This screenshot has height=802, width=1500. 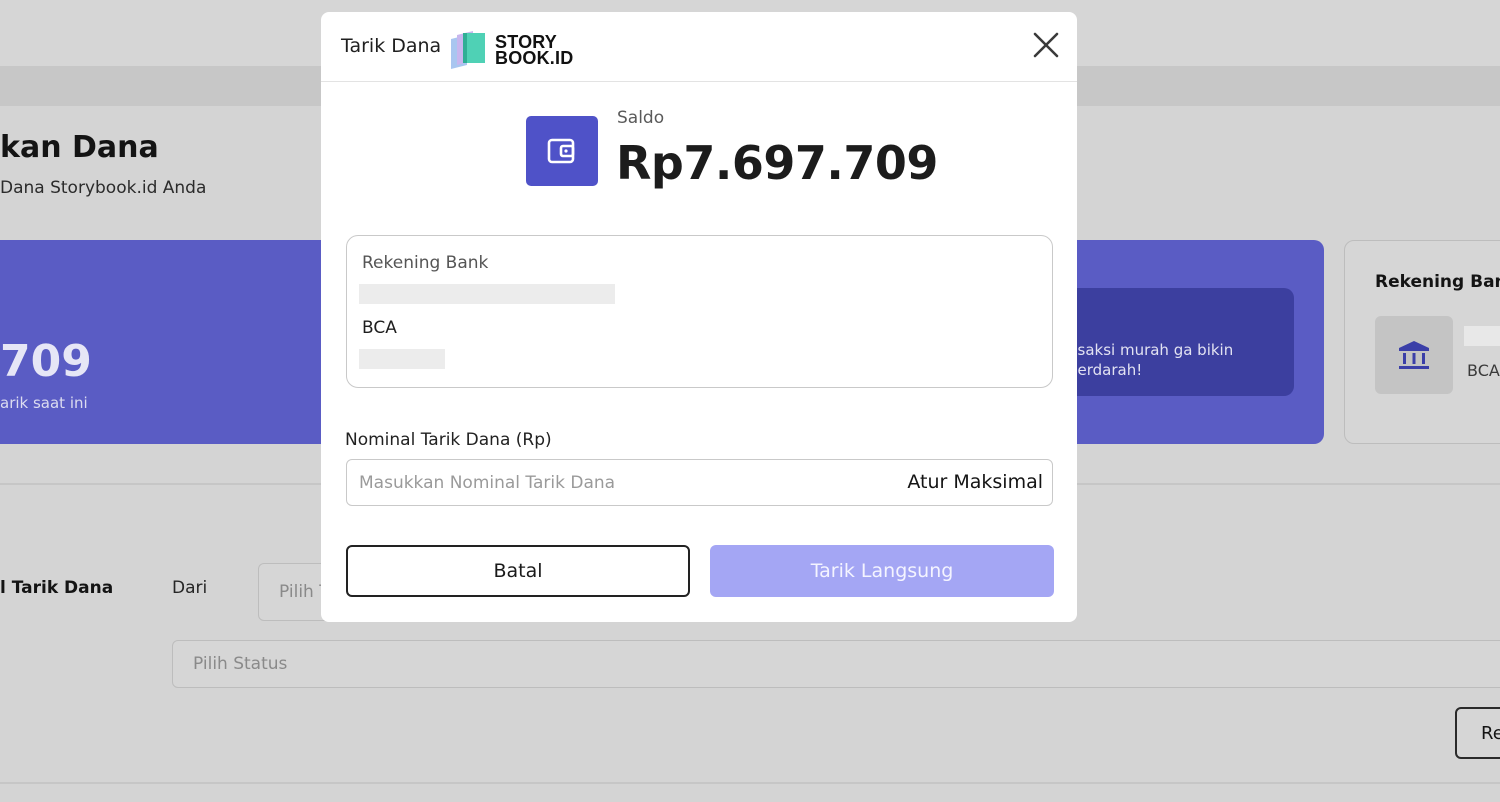 I want to click on bank-account-masked, so click(x=1482, y=336).